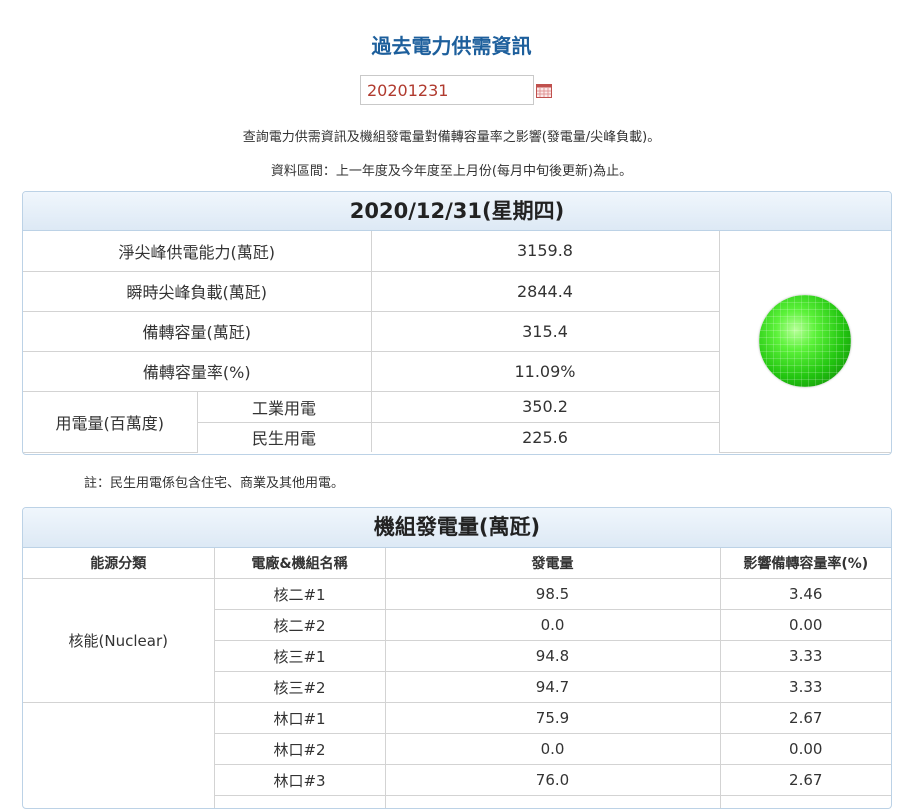 The height and width of the screenshot is (809, 903). I want to click on unit-generation-title: 機組發電量(萬瓩), so click(457, 528).